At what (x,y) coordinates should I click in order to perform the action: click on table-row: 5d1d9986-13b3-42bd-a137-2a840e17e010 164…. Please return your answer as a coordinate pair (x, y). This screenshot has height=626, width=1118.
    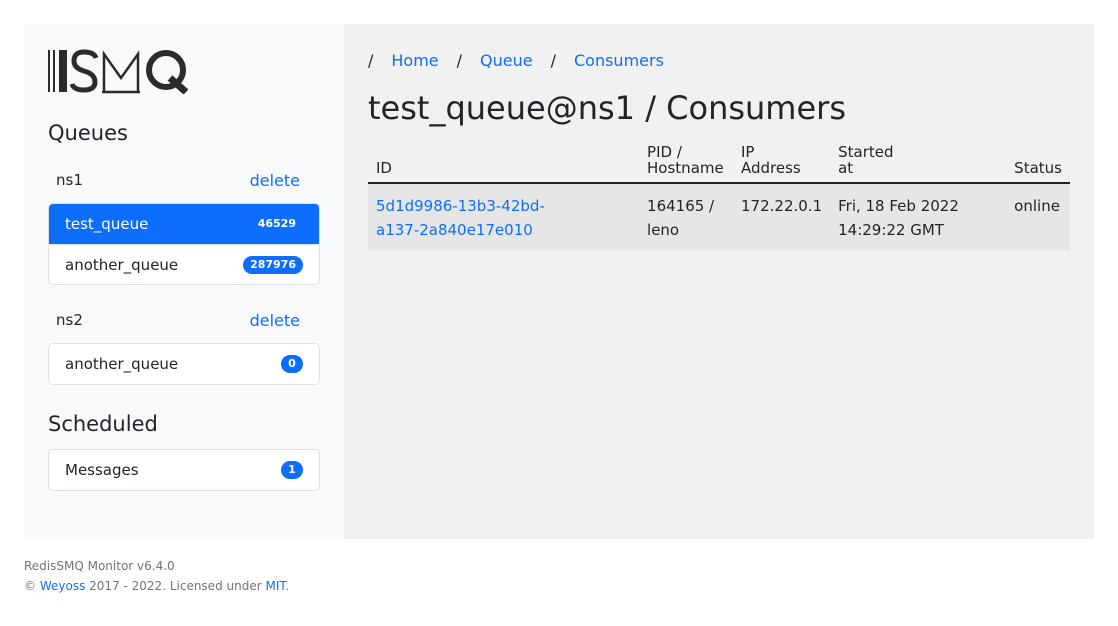
    Looking at the image, I should click on (719, 216).